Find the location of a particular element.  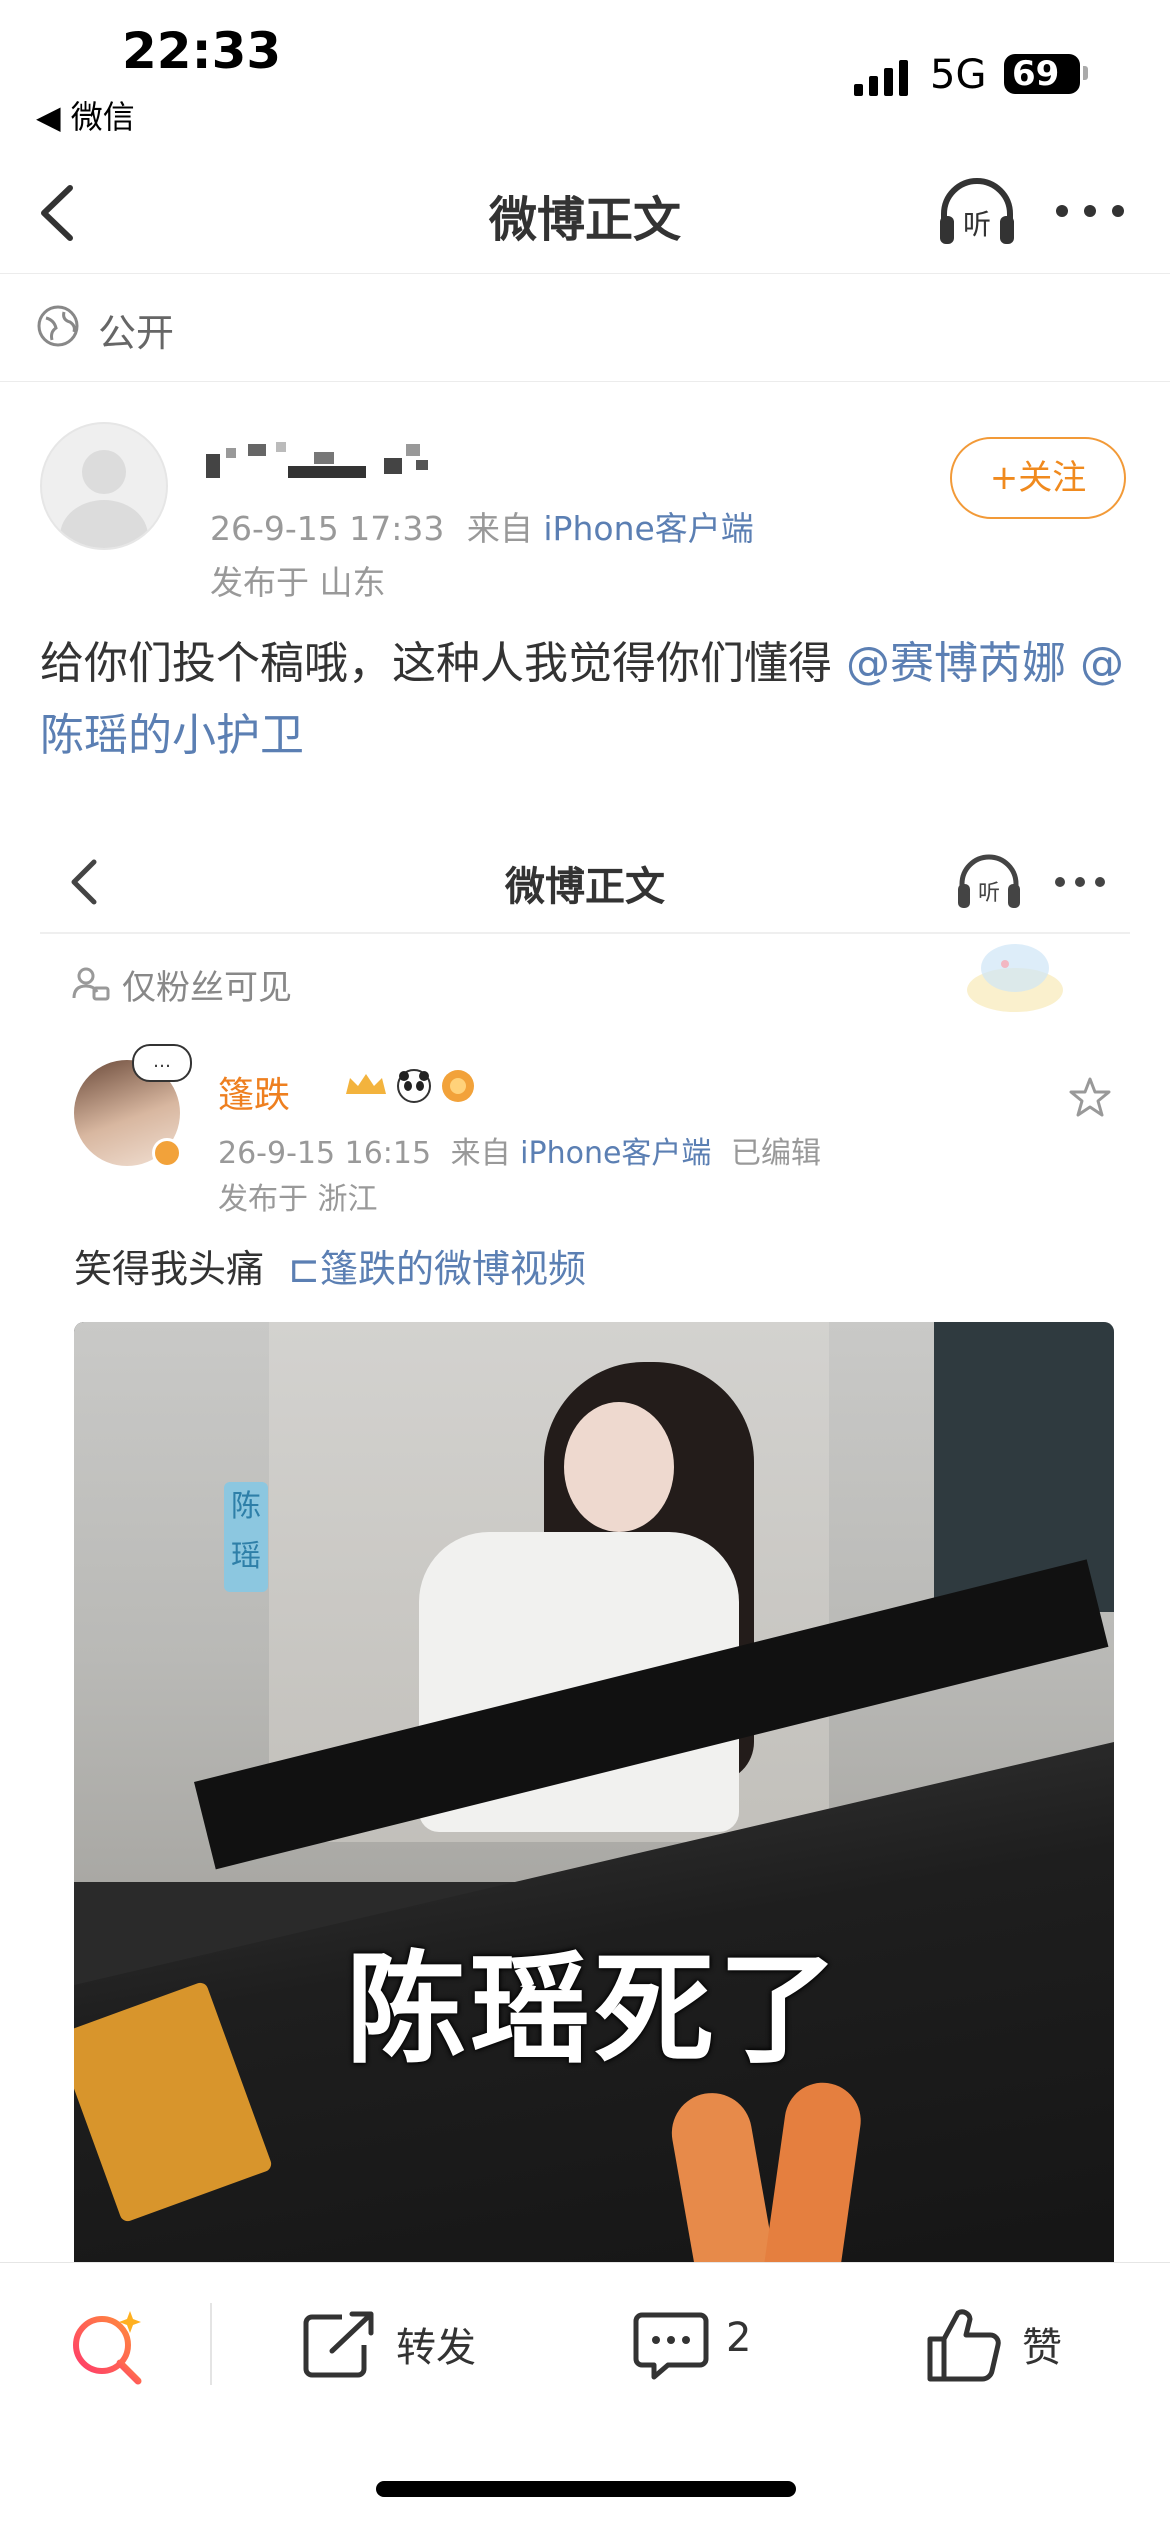

network-label: 5G is located at coordinates (958, 75).